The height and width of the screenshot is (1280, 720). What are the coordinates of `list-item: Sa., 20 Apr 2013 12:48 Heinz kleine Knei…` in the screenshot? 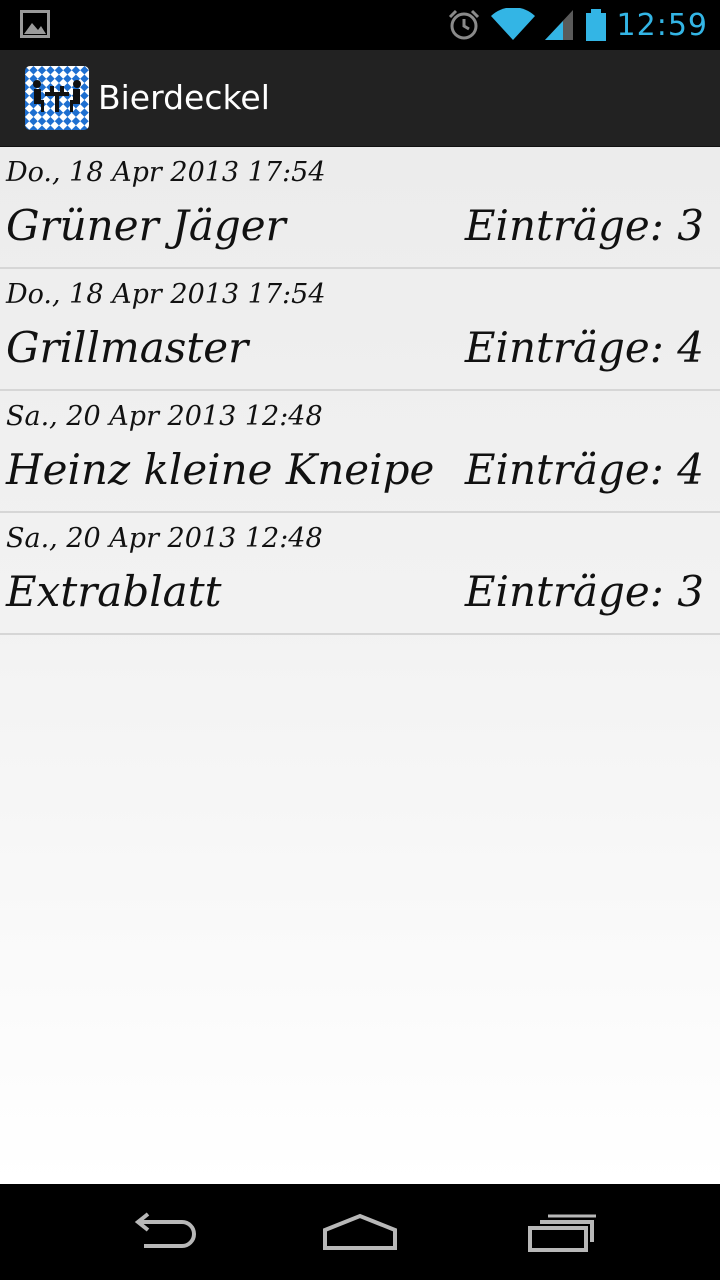 It's located at (360, 452).